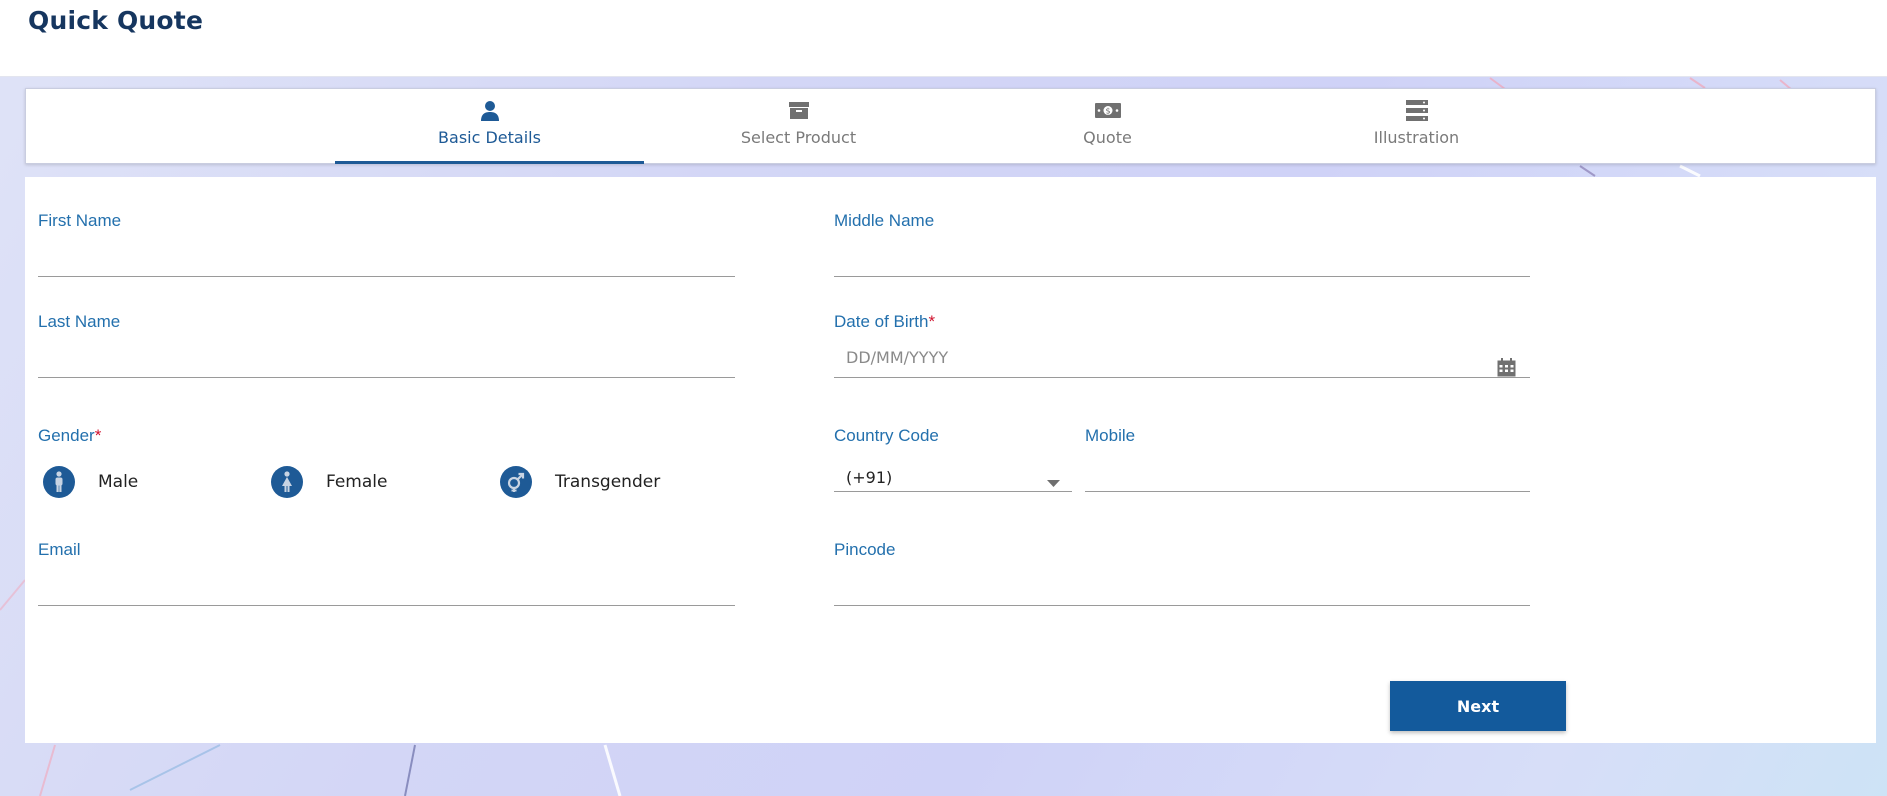 Image resolution: width=1887 pixels, height=796 pixels. I want to click on country-code-label: Country Code, so click(886, 435).